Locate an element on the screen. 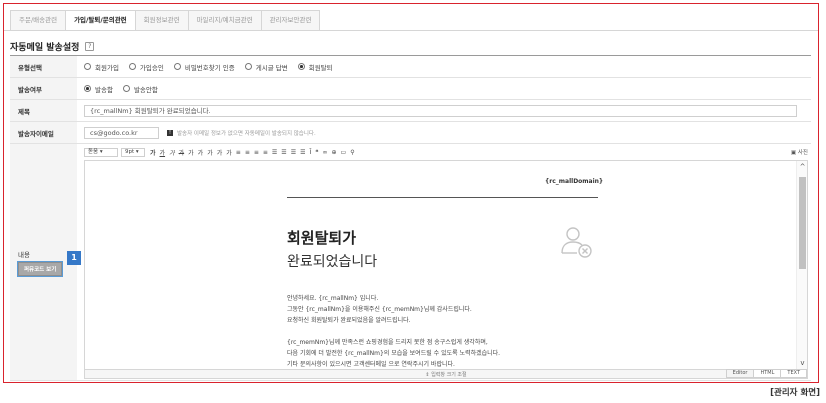 Image resolution: width=826 pixels, height=403 pixels. section-title-text: 자동메일 발송설정 is located at coordinates (45, 48).